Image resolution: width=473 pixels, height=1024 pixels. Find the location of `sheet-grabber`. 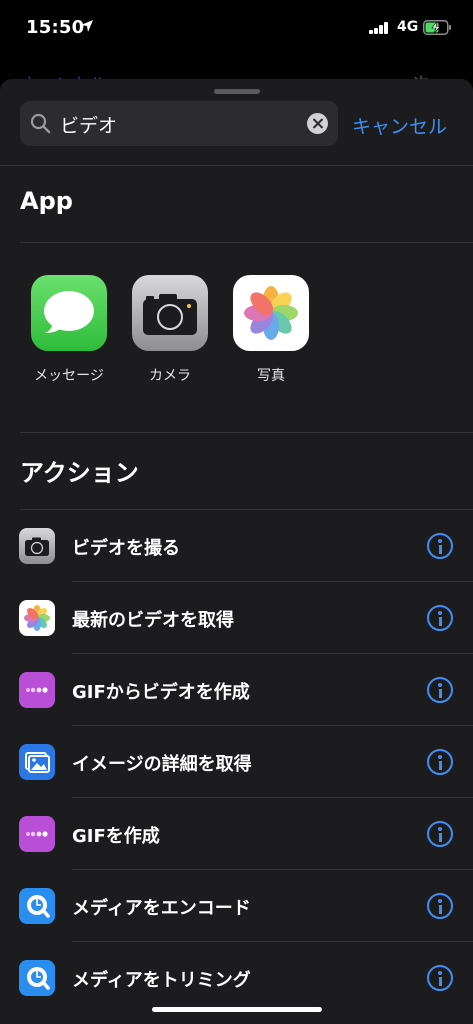

sheet-grabber is located at coordinates (237, 91).